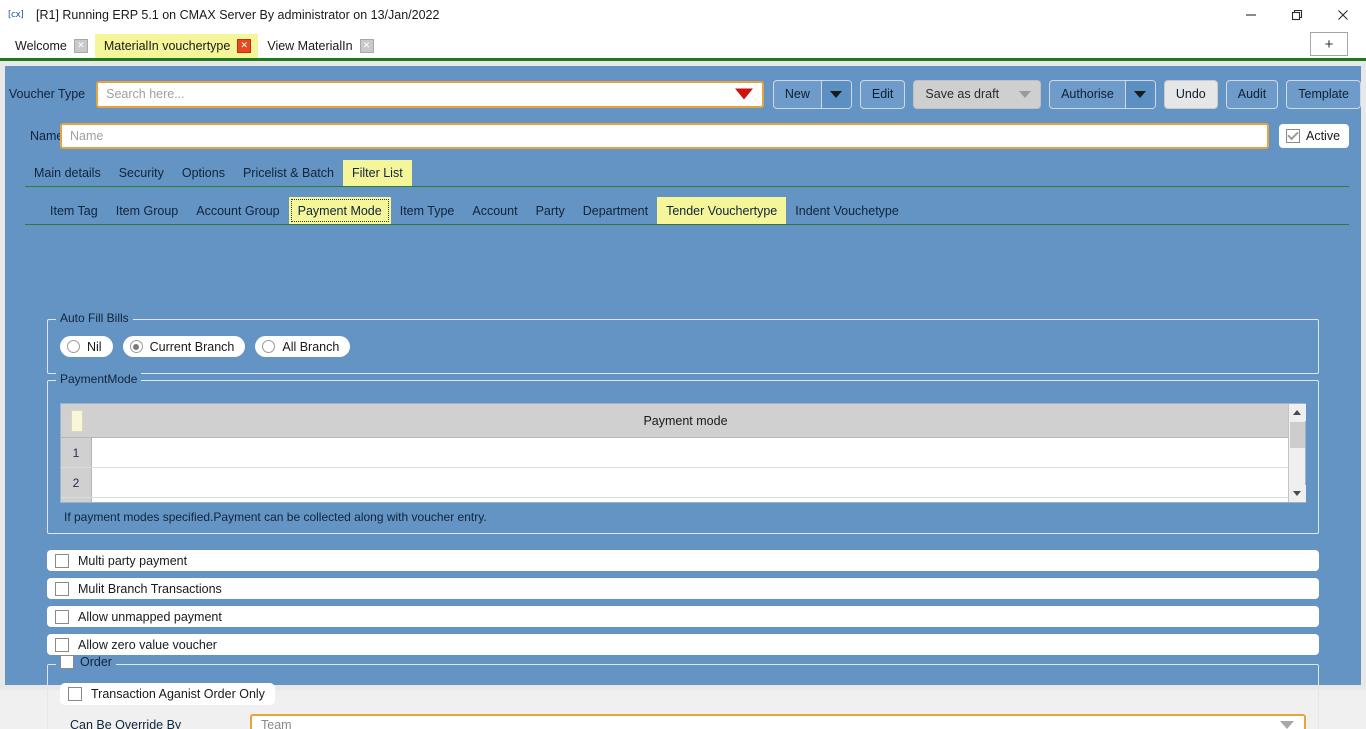 The image size is (1366, 729). What do you see at coordinates (339, 210) in the screenshot?
I see `subtab-payment-mode: Payment Mode` at bounding box center [339, 210].